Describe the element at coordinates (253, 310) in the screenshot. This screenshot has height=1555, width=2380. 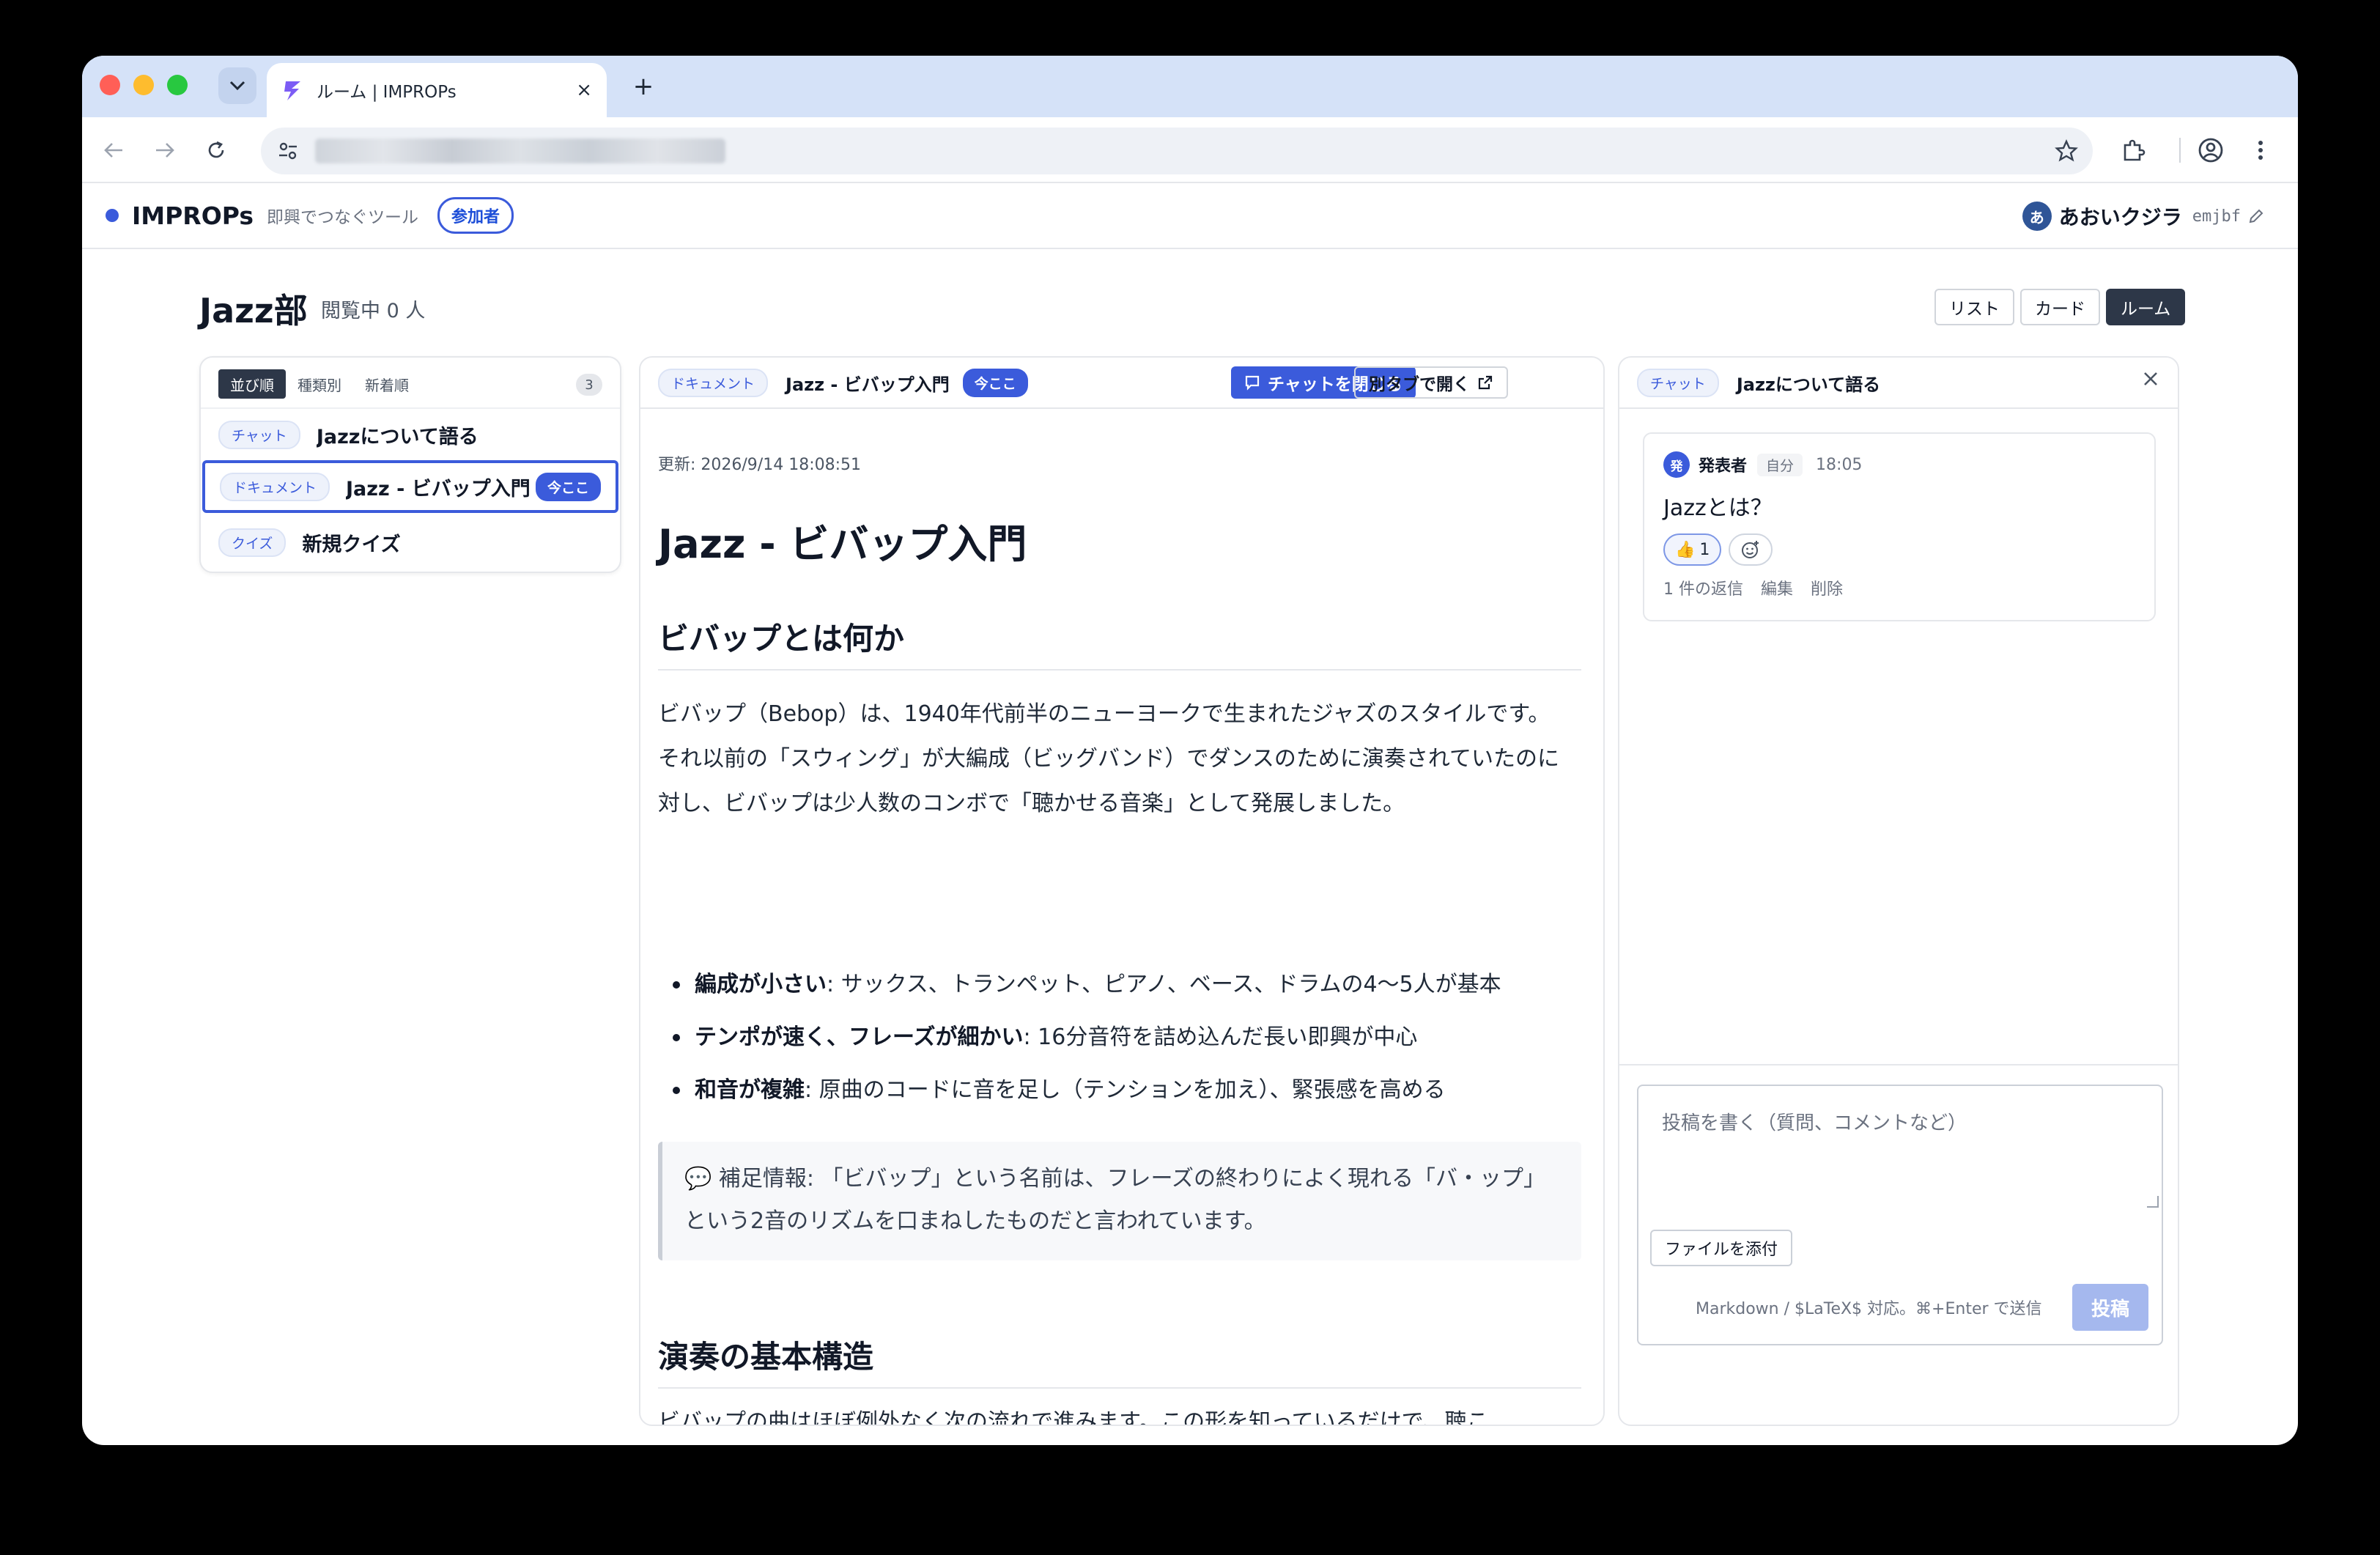
I see `page-title: Jazz部` at that location.